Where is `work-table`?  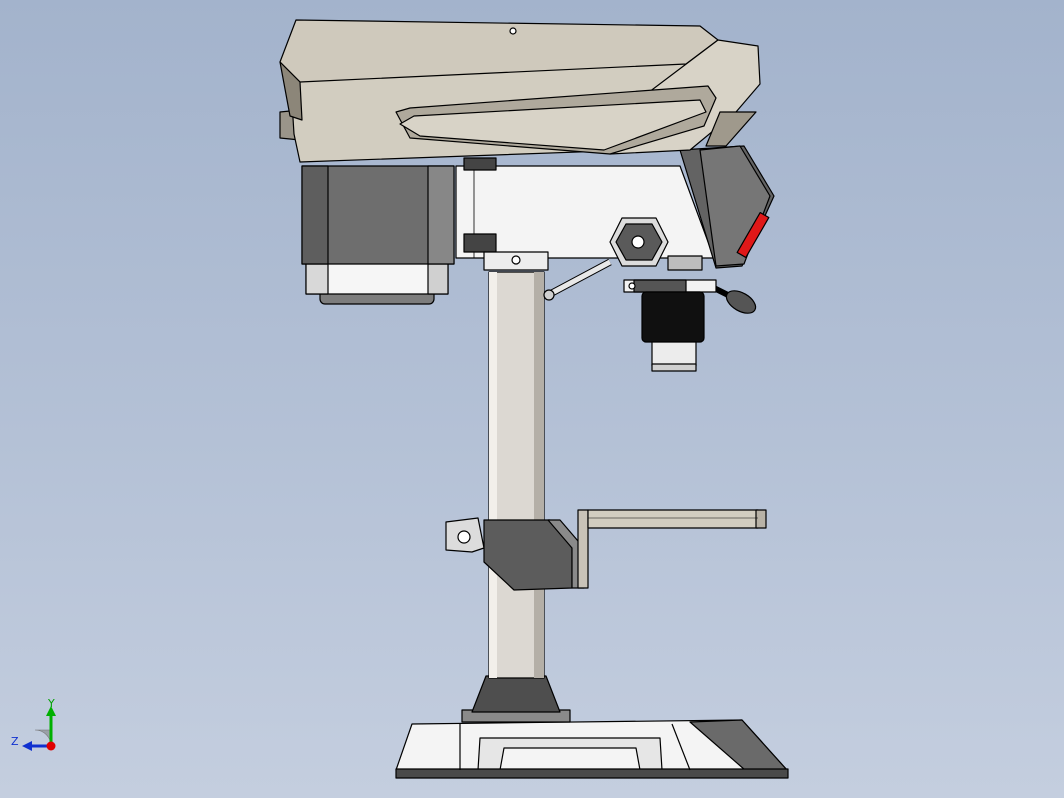
work-table is located at coordinates (672, 549).